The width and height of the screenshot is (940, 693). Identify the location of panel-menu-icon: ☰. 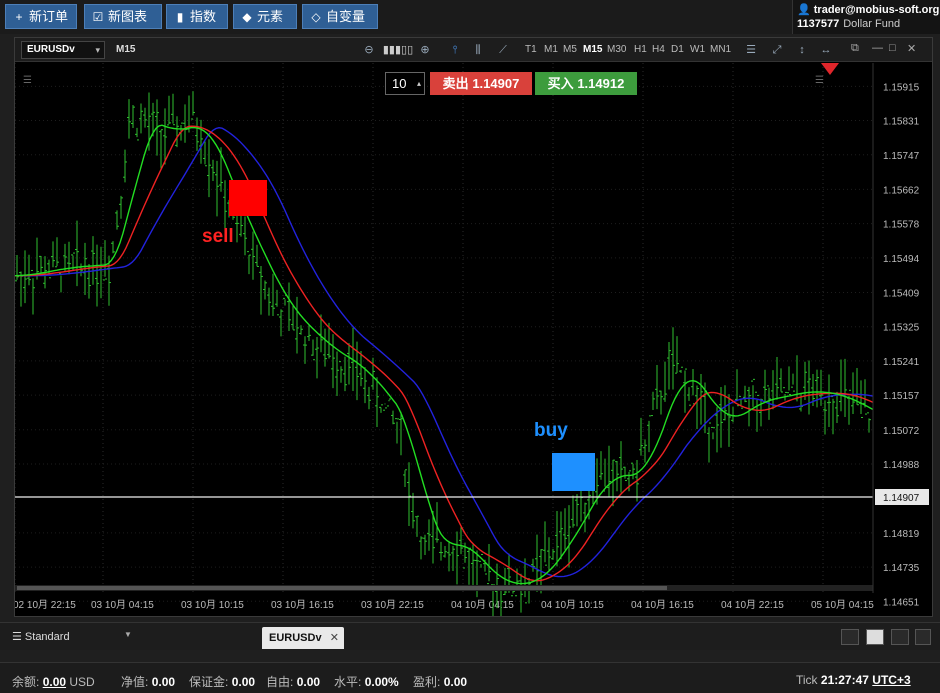
(819, 80).